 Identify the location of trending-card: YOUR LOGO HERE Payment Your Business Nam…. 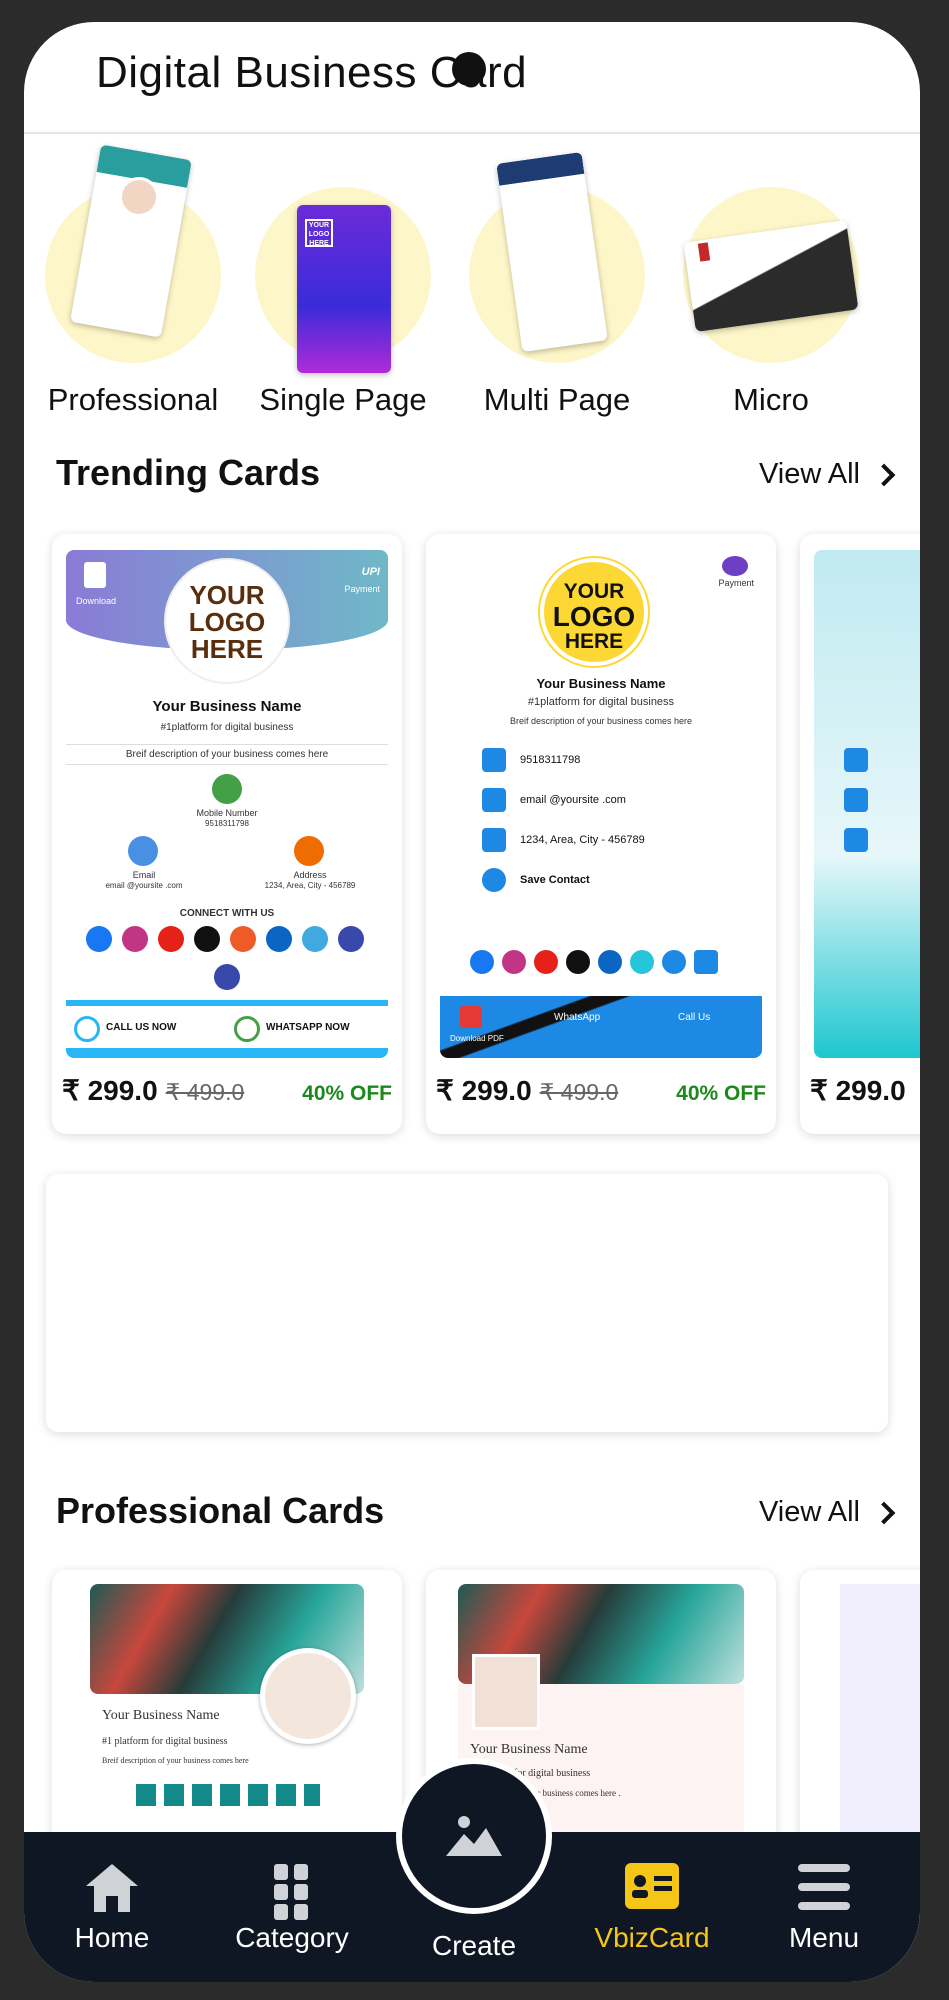
(601, 834).